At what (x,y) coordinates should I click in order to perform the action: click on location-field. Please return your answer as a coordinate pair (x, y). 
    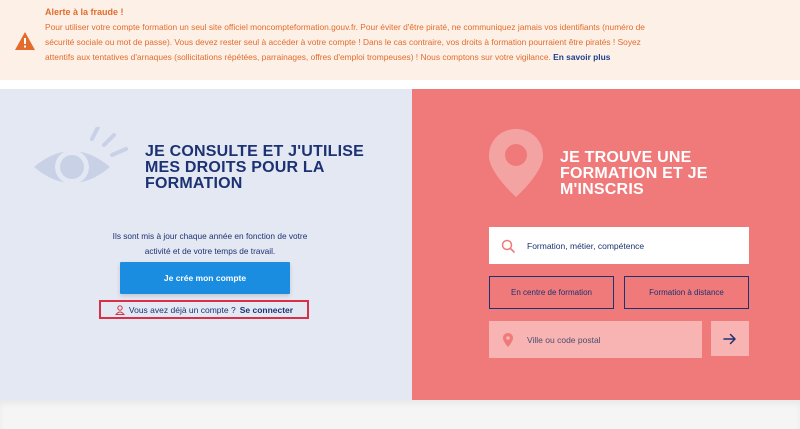
    Looking at the image, I should click on (595, 339).